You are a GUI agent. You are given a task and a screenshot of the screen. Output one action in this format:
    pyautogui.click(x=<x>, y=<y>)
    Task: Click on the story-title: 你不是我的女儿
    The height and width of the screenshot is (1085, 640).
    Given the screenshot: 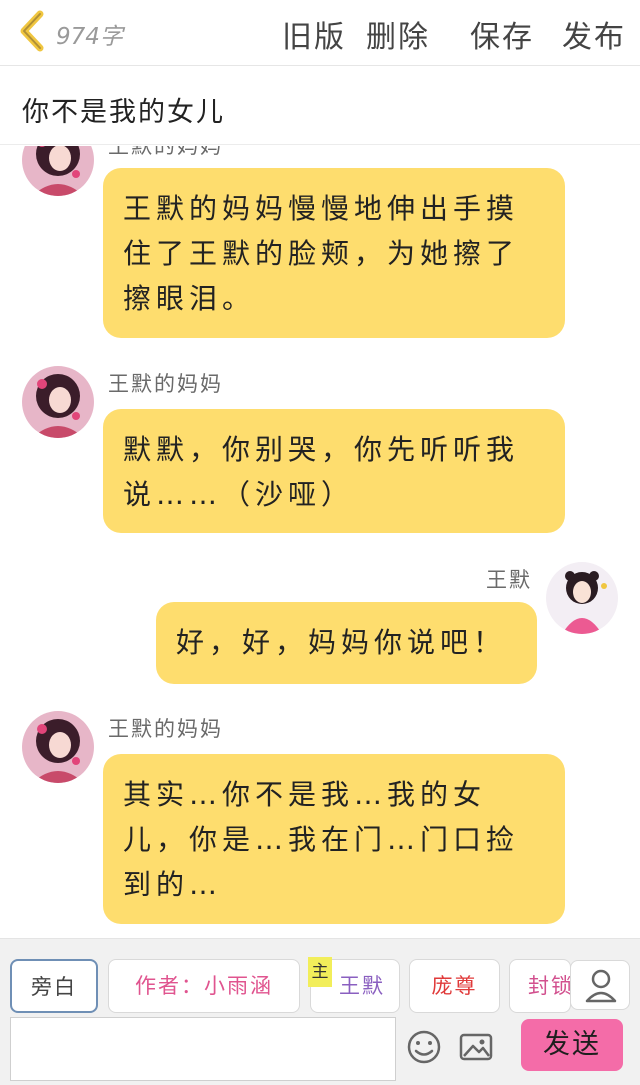 What is the action you would take?
    pyautogui.click(x=123, y=112)
    